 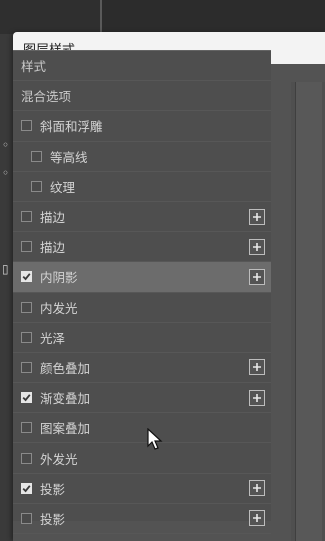 I want to click on settings-panel, so click(x=308, y=311).